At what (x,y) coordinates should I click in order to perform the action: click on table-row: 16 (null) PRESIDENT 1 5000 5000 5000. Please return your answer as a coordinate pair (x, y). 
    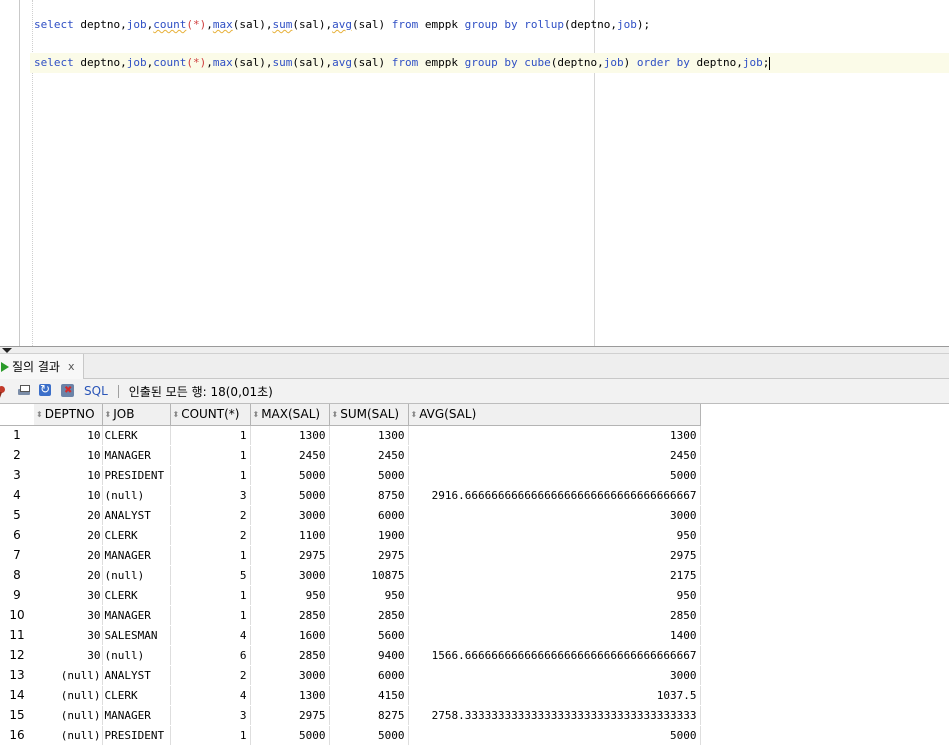
    Looking at the image, I should click on (350, 735).